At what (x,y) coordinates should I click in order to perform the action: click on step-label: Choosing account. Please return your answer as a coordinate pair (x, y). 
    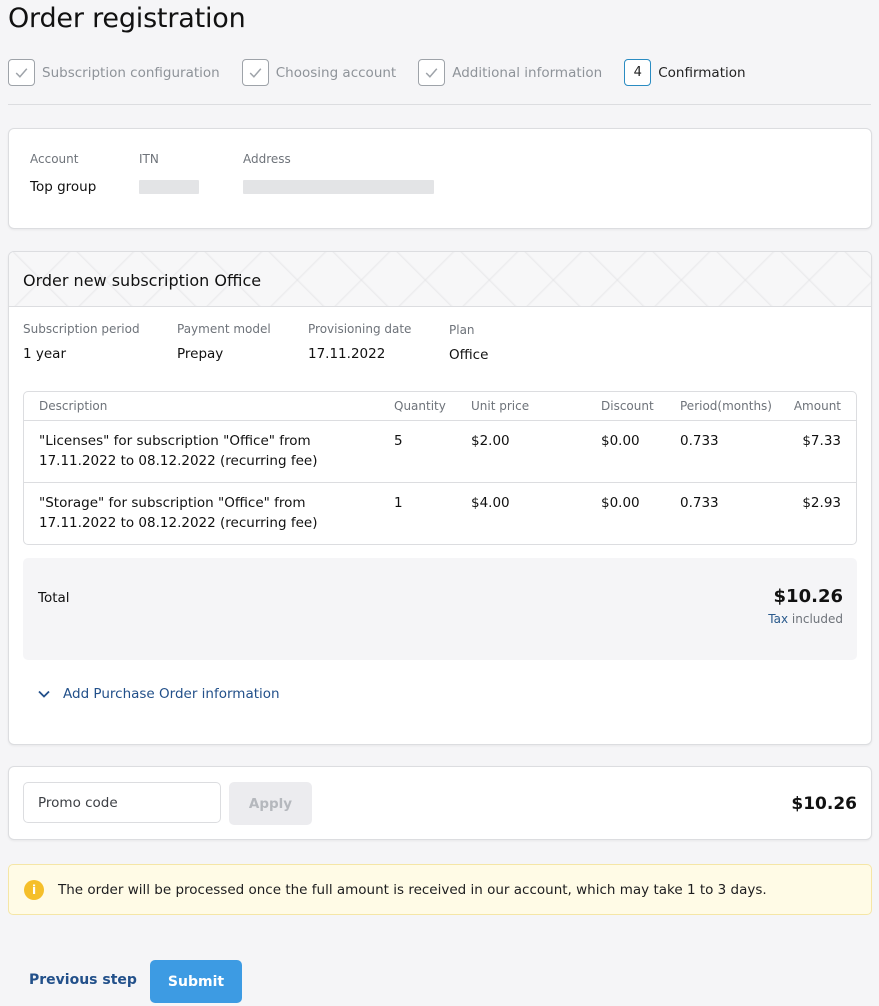
    Looking at the image, I should click on (336, 72).